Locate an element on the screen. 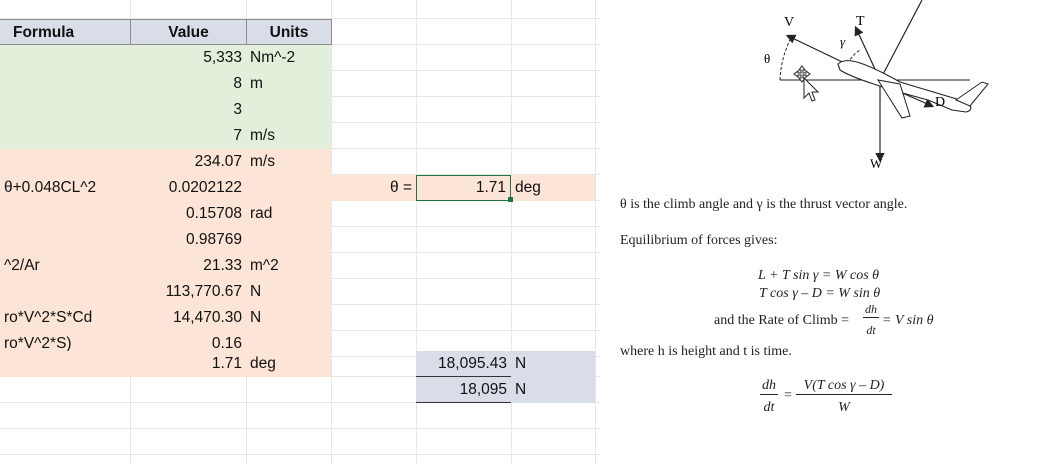 This screenshot has width=1037, height=463. table-row: θ+0.048CL^2 0.0202122 θ = 1.71 deg is located at coordinates (297, 188).